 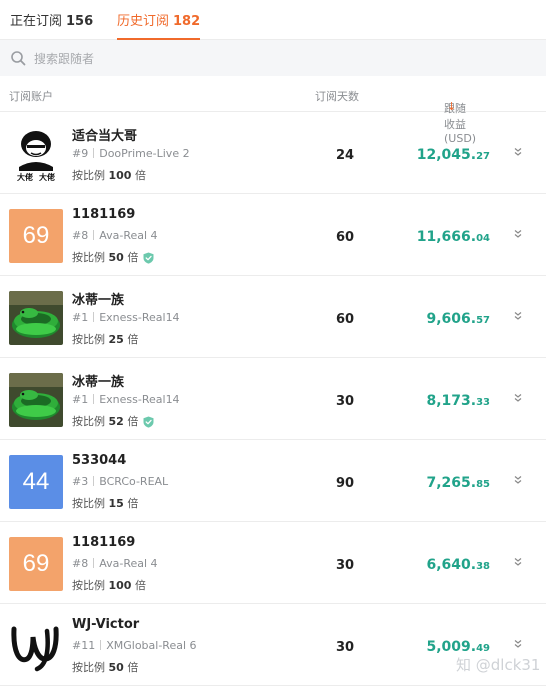 What do you see at coordinates (104, 134) in the screenshot?
I see `account-name: 适合当大哥` at bounding box center [104, 134].